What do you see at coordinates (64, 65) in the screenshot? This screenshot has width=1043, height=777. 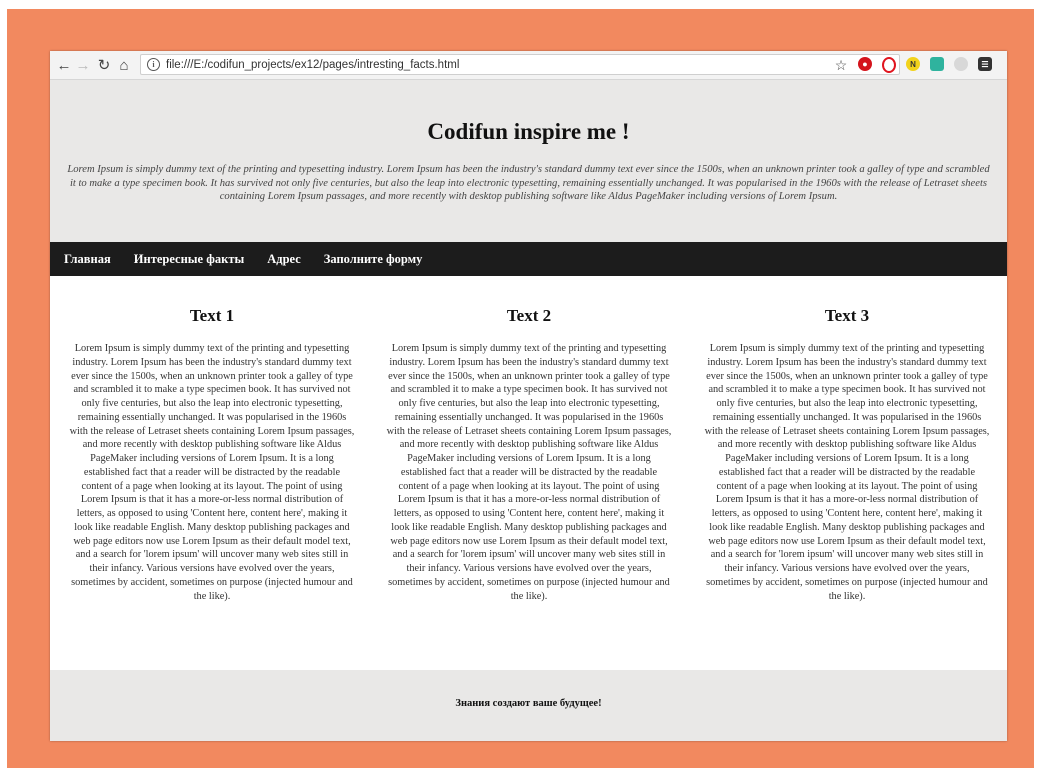 I see `back-icon: ←` at bounding box center [64, 65].